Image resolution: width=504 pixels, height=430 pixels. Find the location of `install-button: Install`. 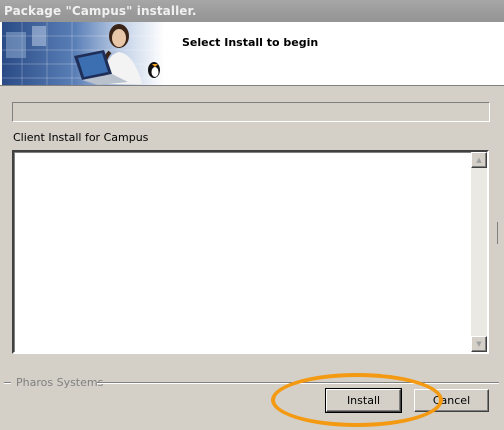

install-button: Install is located at coordinates (363, 400).